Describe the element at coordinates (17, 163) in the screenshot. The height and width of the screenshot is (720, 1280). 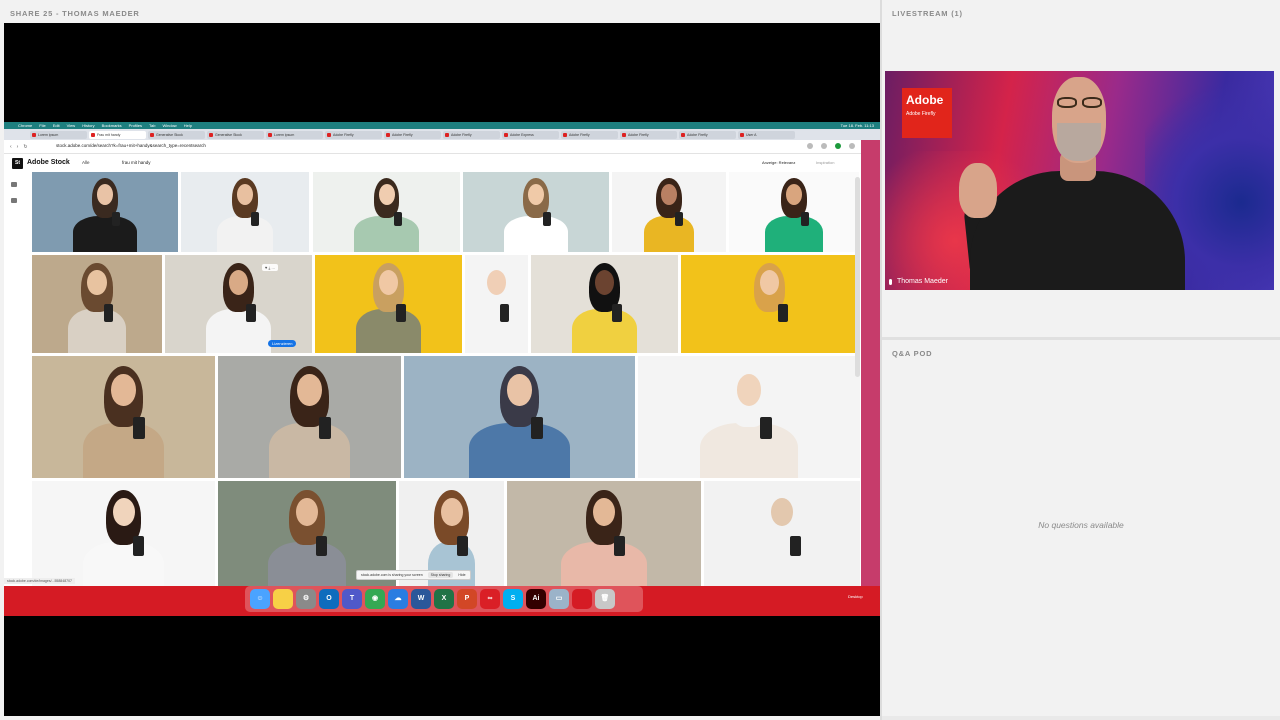
I see `adobe-stock-logo-icon: St` at that location.